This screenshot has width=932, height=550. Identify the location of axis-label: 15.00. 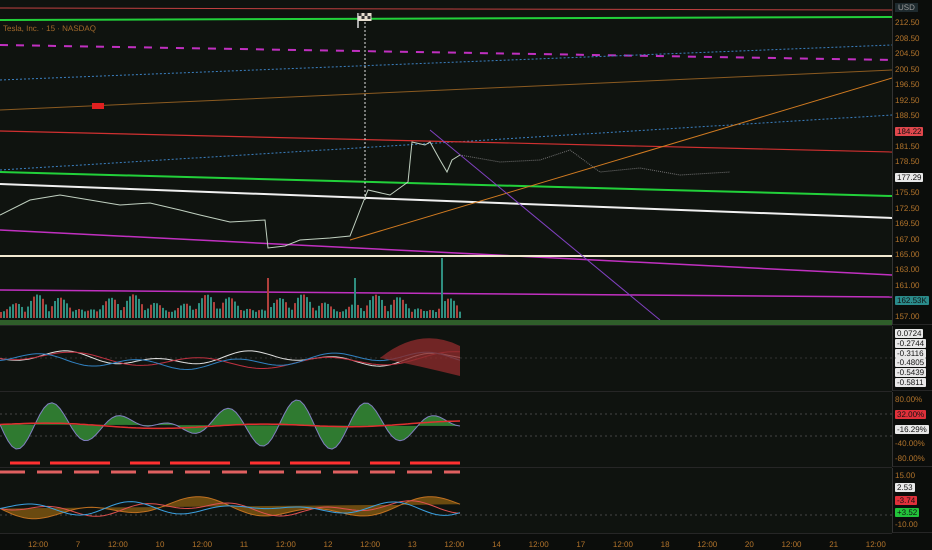
(905, 475).